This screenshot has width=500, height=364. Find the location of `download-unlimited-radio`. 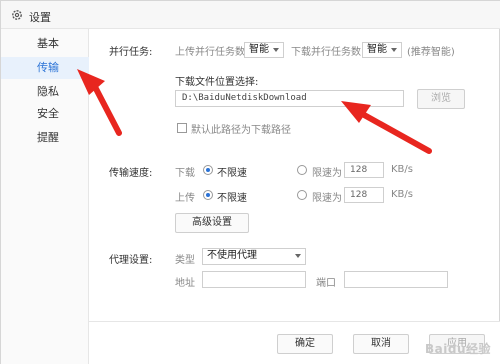

download-unlimited-radio is located at coordinates (208, 170).